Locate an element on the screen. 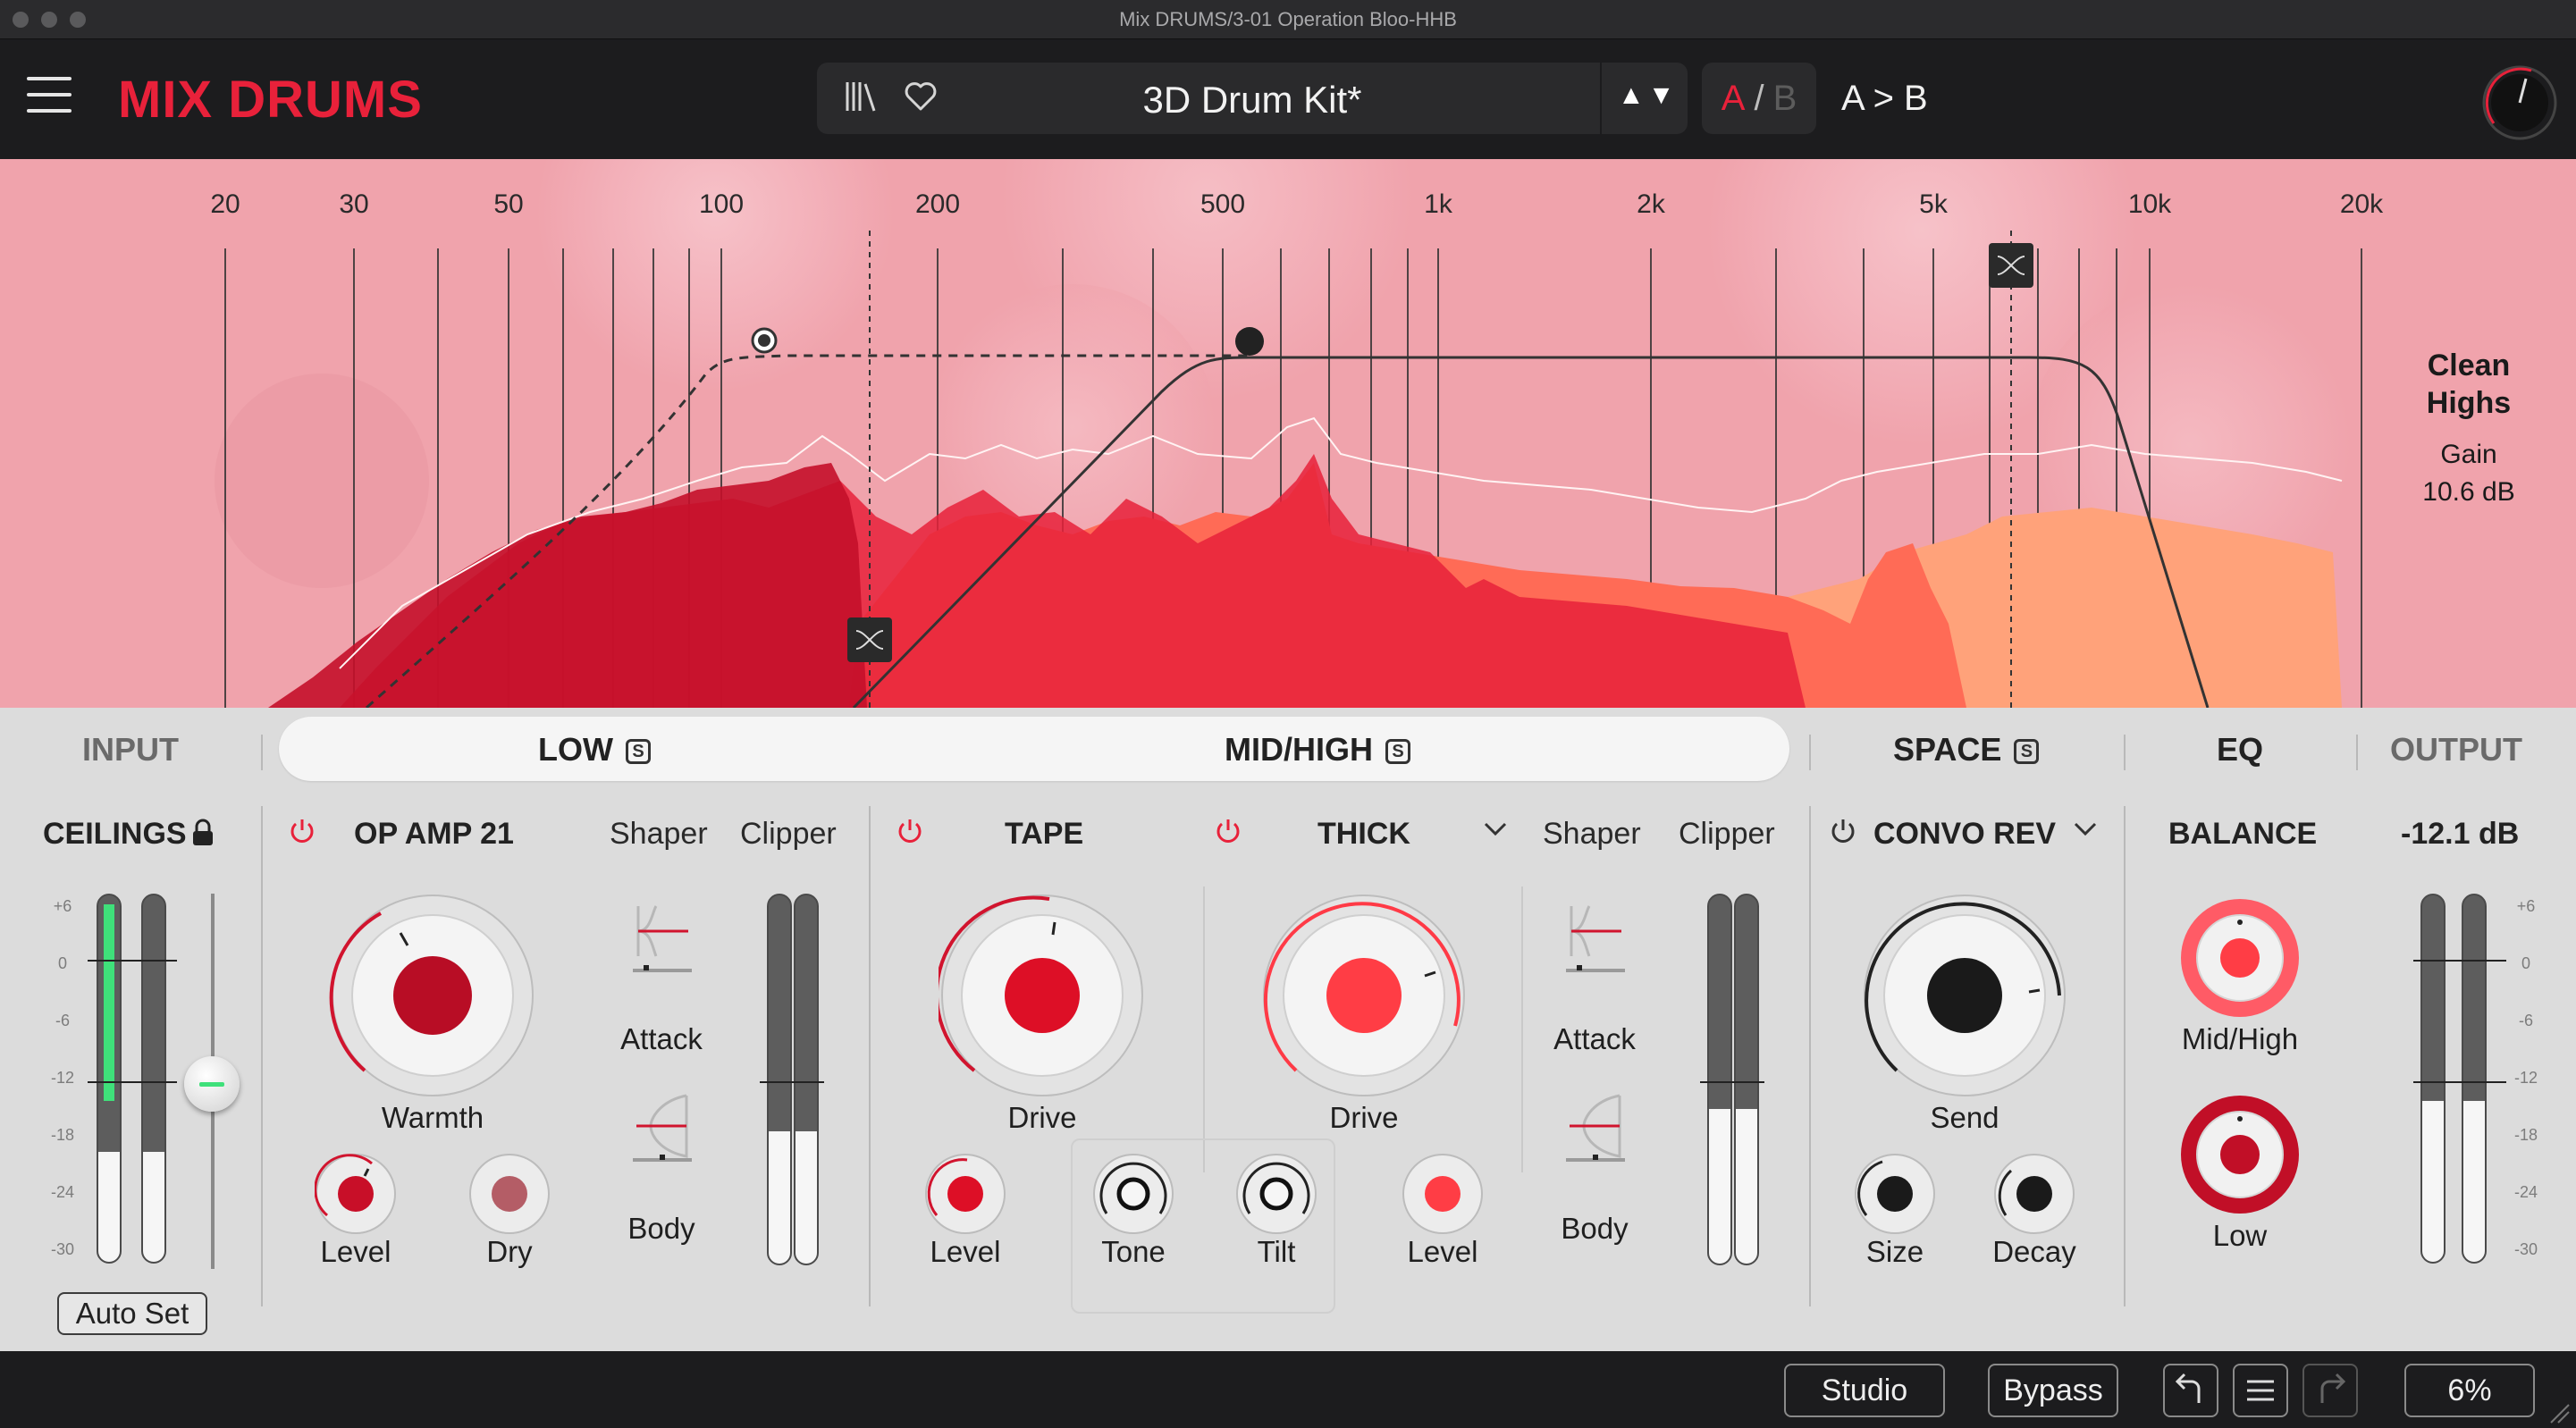  master-output-knob is located at coordinates (2519, 102).